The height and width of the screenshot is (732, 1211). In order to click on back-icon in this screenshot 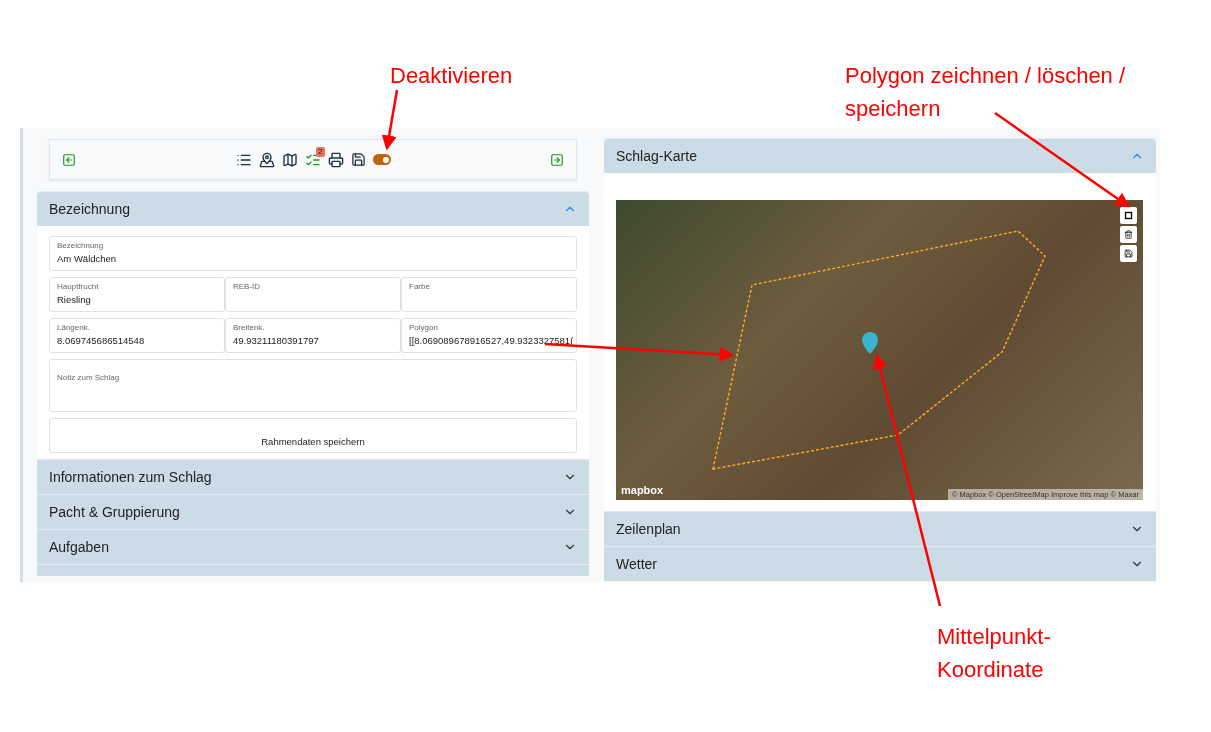, I will do `click(69, 159)`.